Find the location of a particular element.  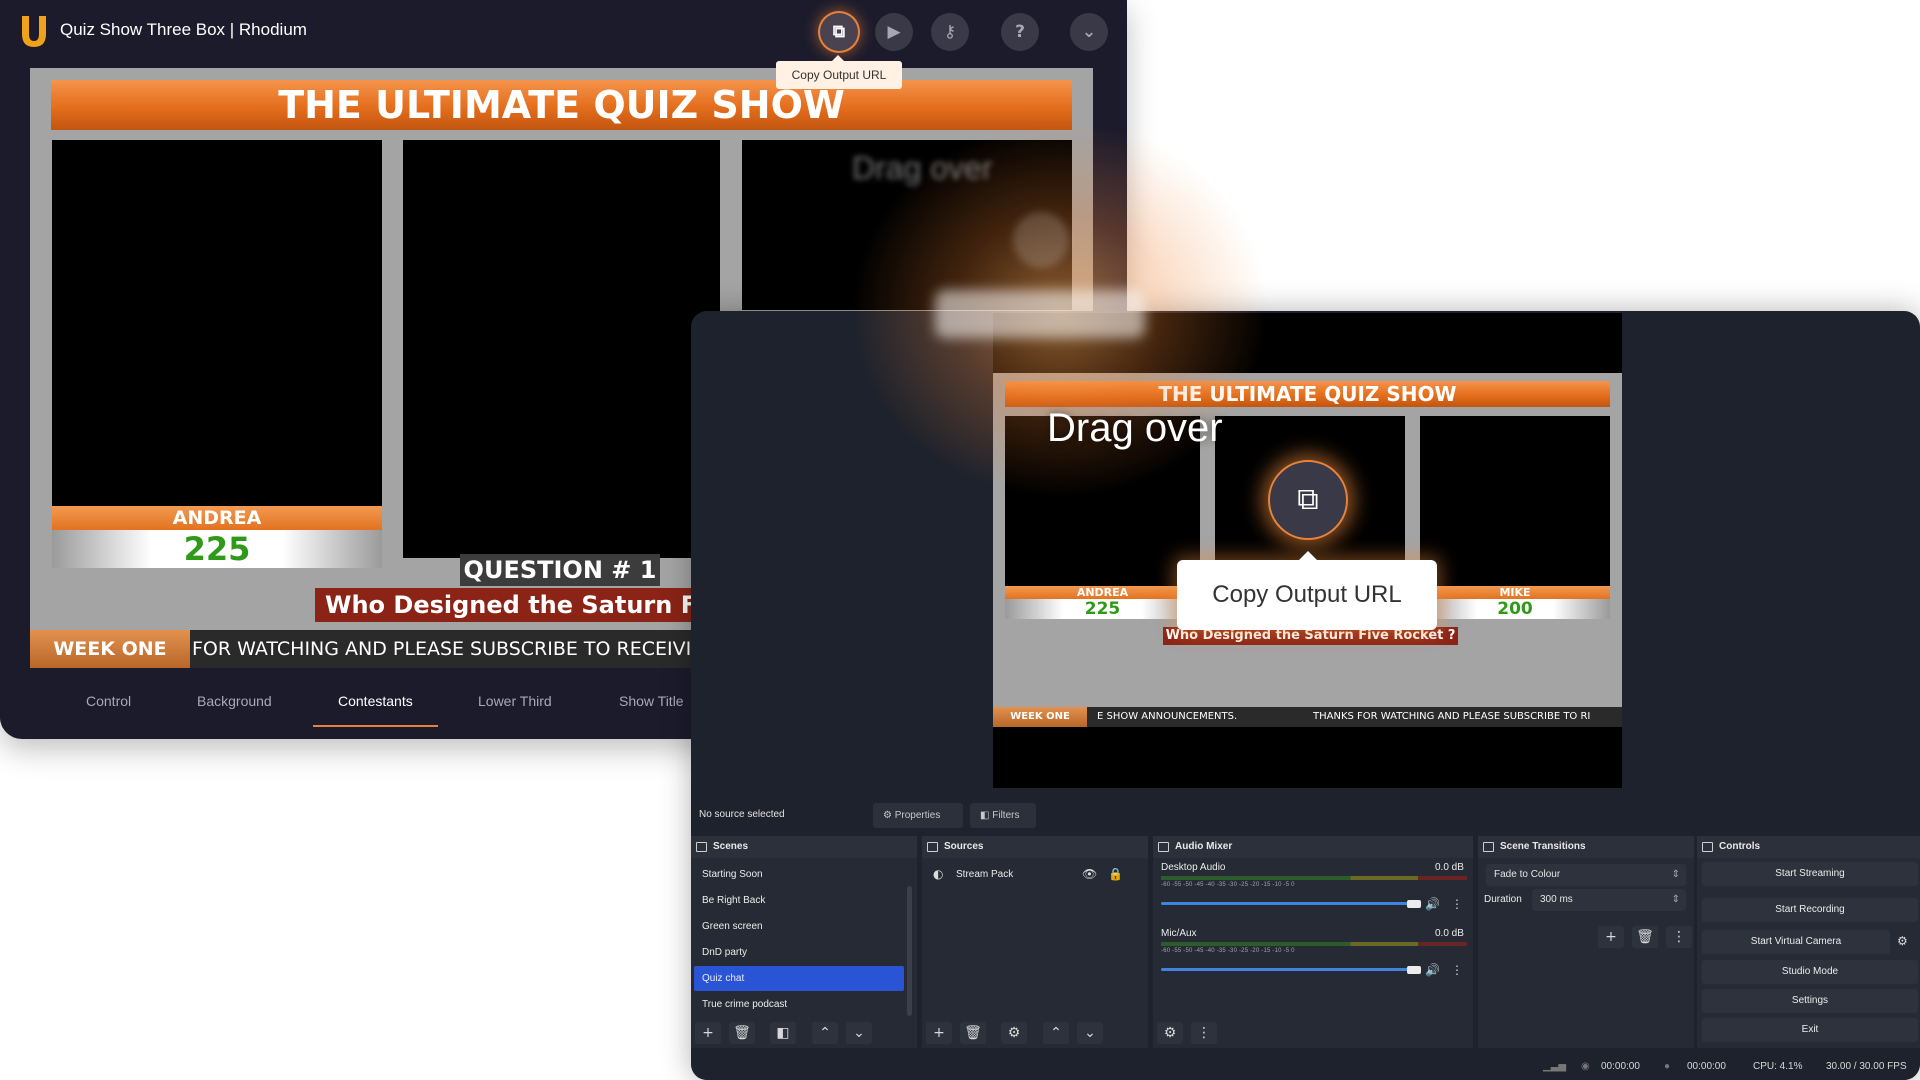

settings-button: Settings is located at coordinates (1810, 1001).